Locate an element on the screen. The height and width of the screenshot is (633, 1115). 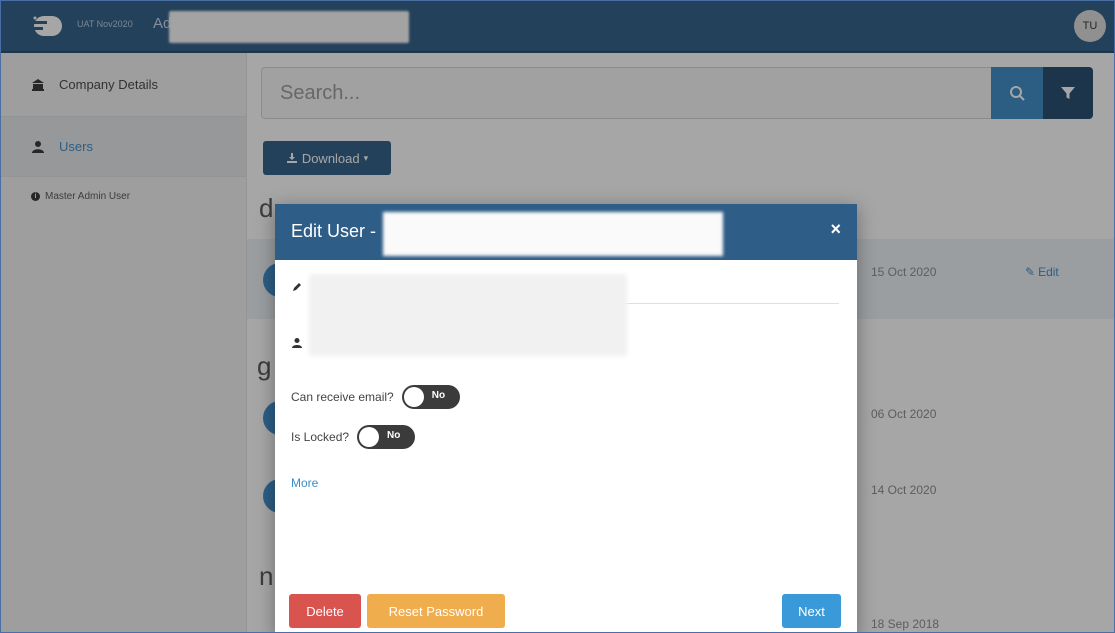
is-locked-label: Is Locked? is located at coordinates (320, 437).